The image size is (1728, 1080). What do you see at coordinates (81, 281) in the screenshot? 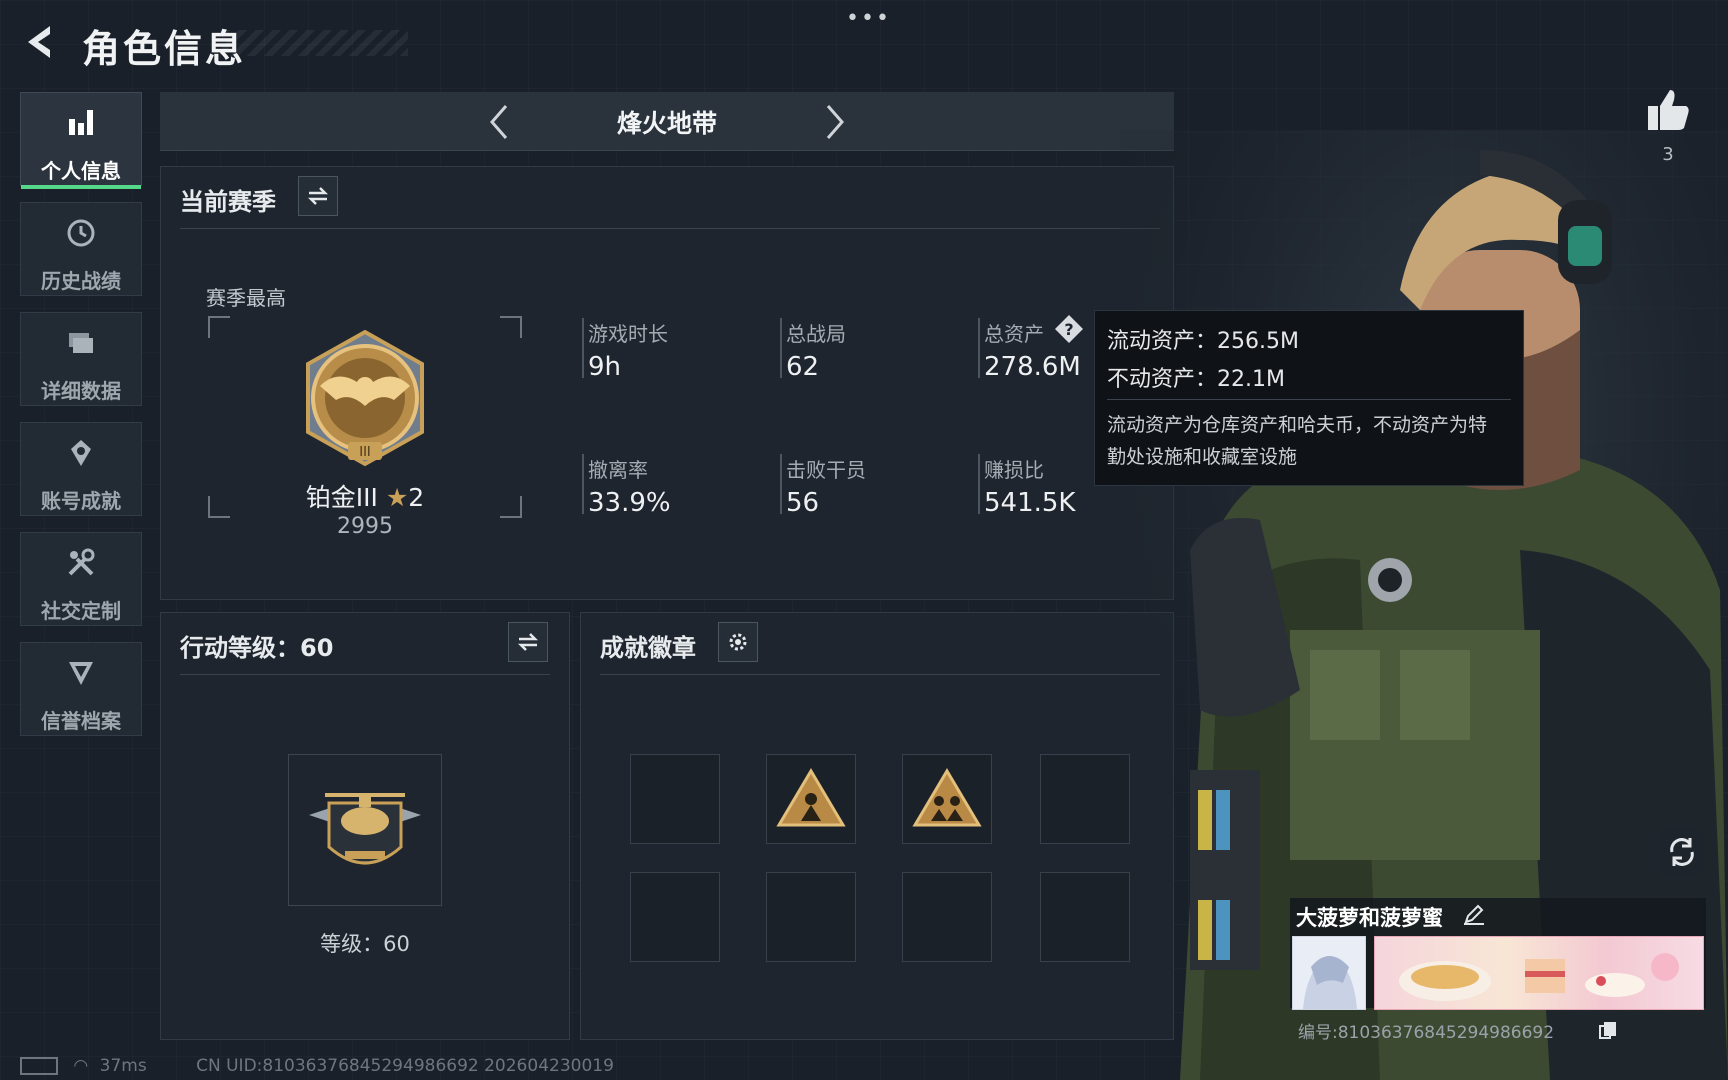
I see `sidebar-item-label: 历史战绩` at bounding box center [81, 281].